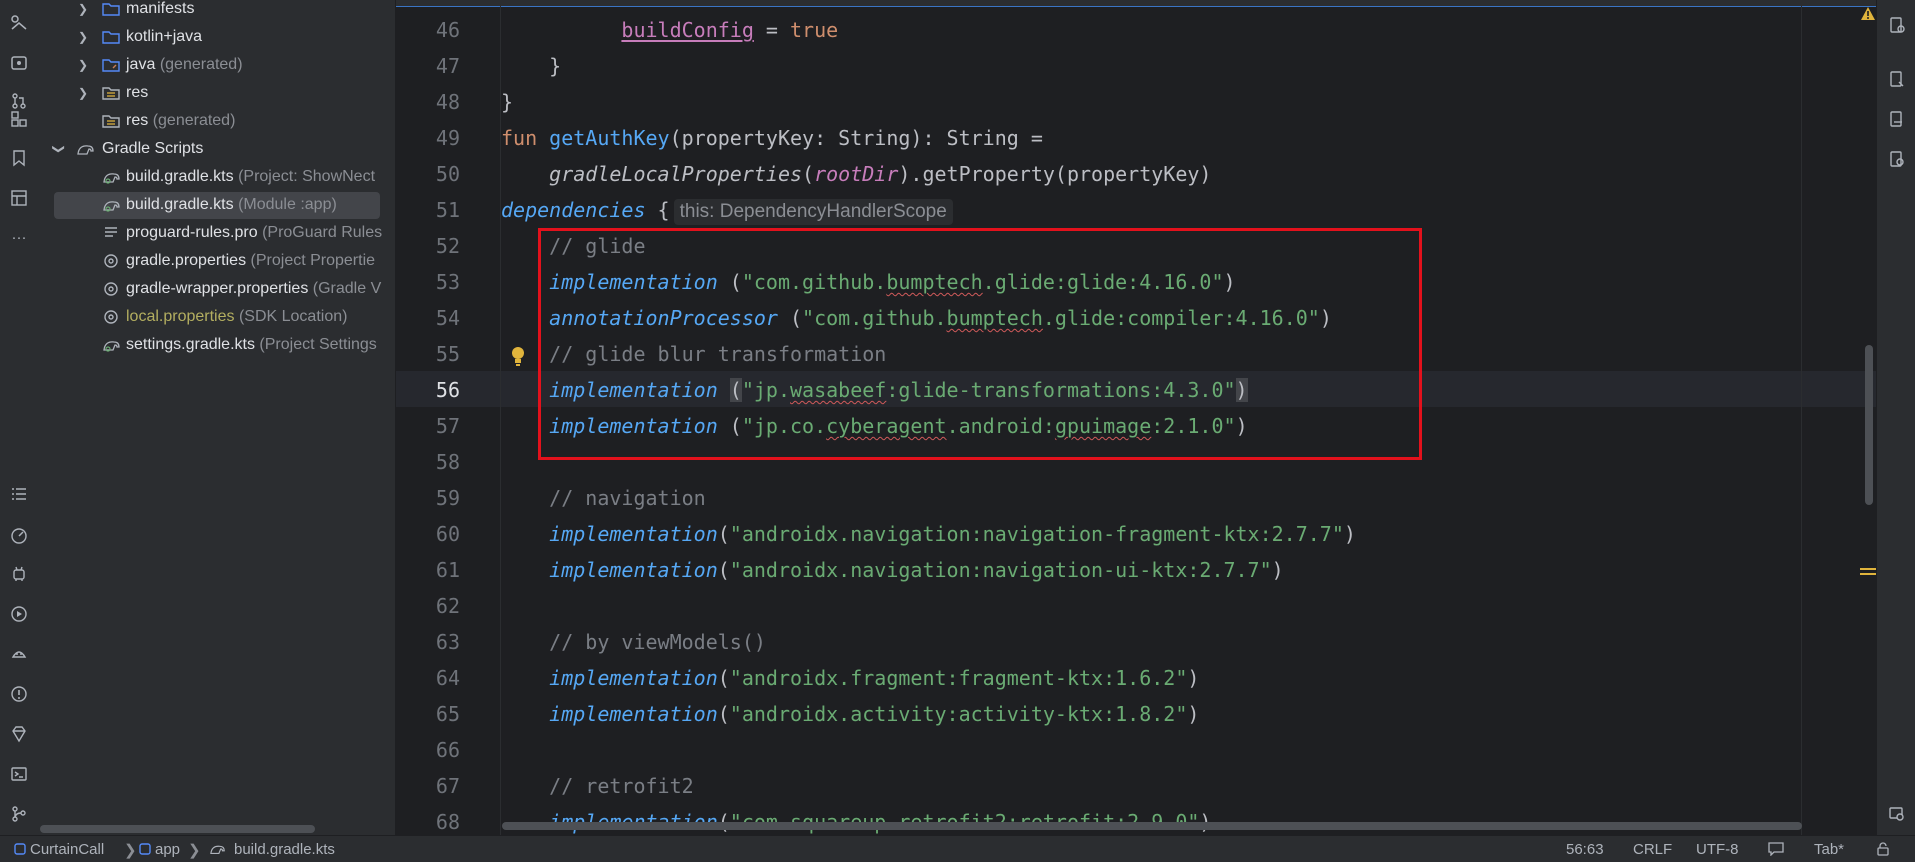 The height and width of the screenshot is (862, 1915). Describe the element at coordinates (813, 211) in the screenshot. I see `inlay-hint: this: DependencyHandlerScope` at that location.